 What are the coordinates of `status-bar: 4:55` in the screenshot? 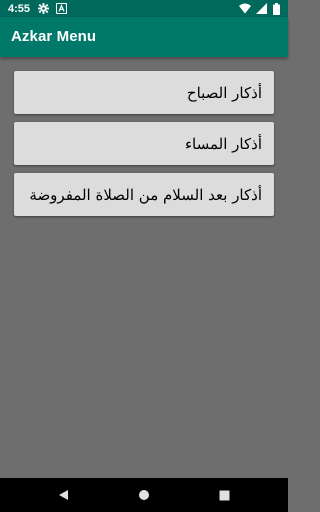 It's located at (144, 8).